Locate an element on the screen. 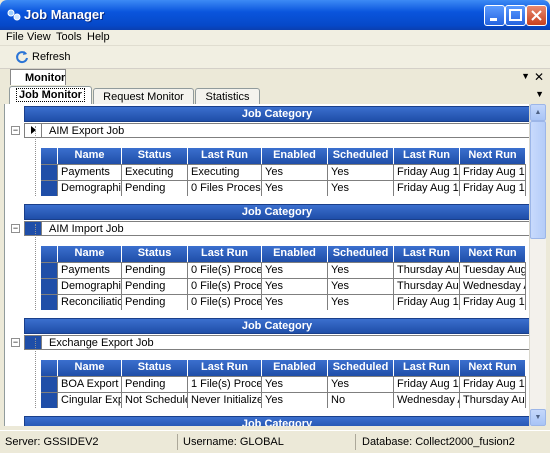 This screenshot has width=550, height=453. cell-last-run-outc: 0 Files Processed is located at coordinates (225, 188).